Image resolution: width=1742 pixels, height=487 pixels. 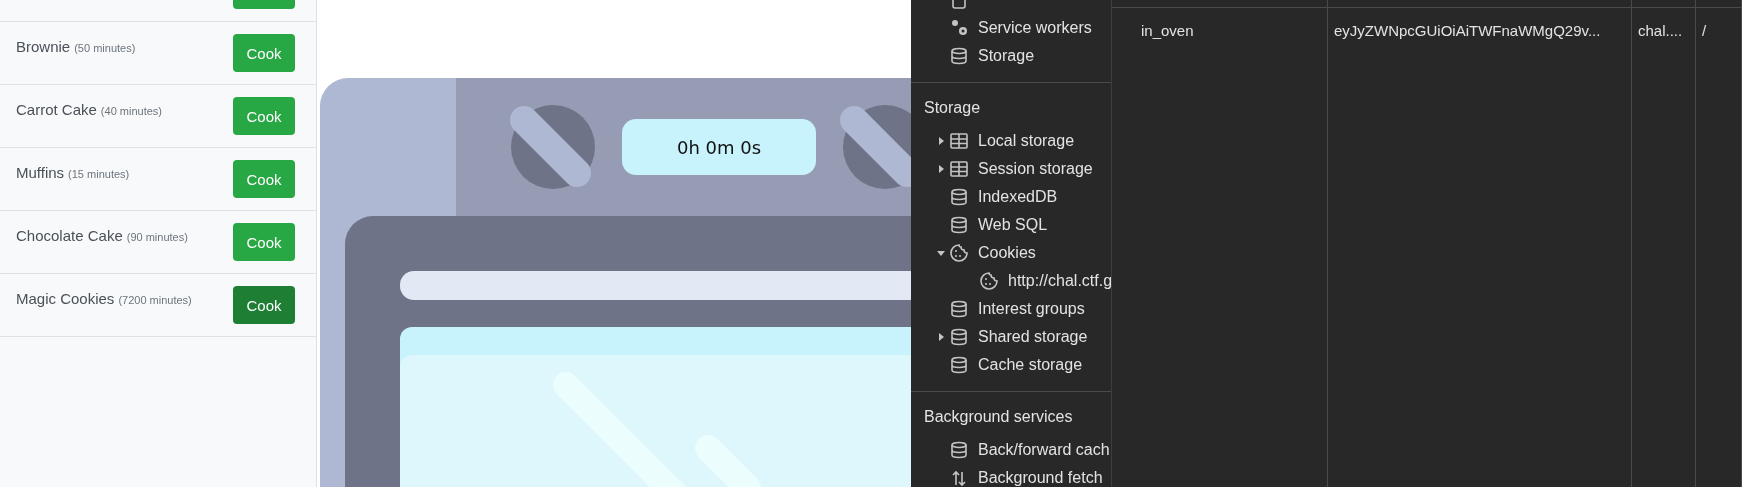 What do you see at coordinates (40, 172) in the screenshot?
I see `recipe-name: Muffins` at bounding box center [40, 172].